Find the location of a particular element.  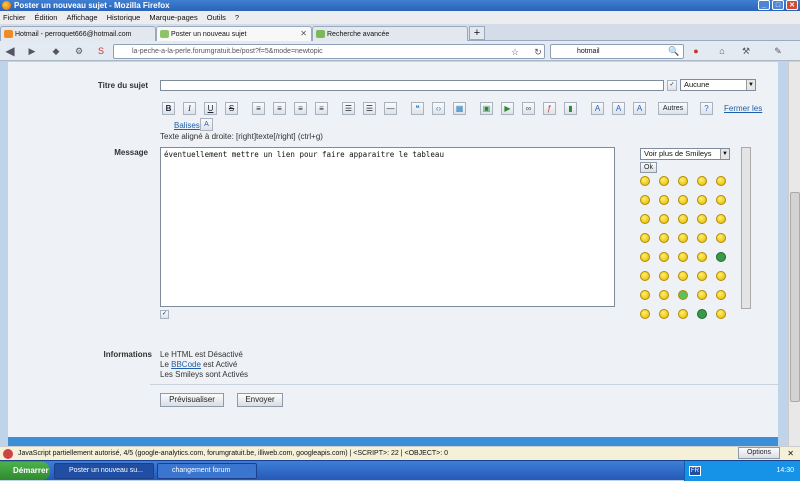

options-button: Options is located at coordinates (759, 453).